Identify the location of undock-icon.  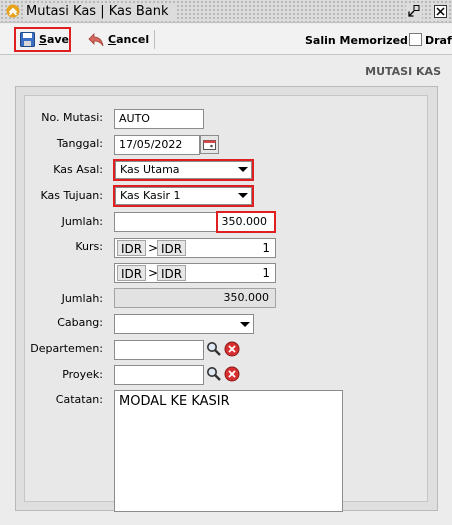
(414, 11).